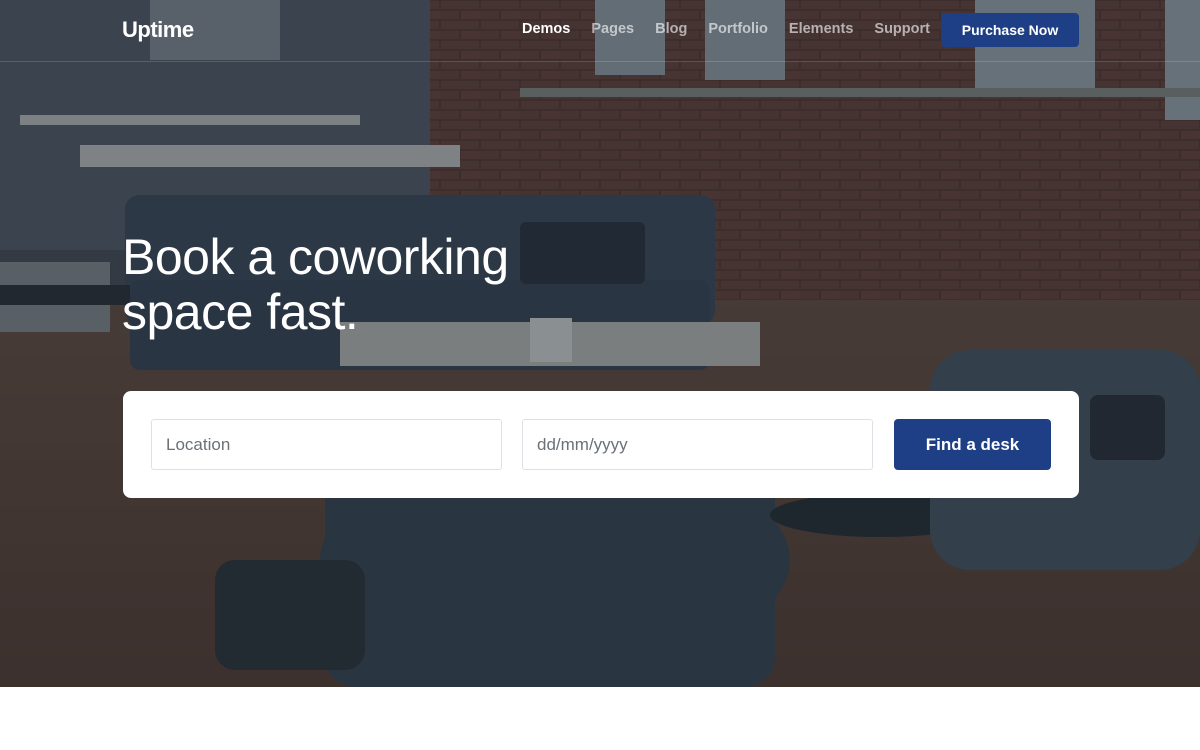 The height and width of the screenshot is (750, 1200). I want to click on hero-title: Book a coworking space fast., so click(402, 285).